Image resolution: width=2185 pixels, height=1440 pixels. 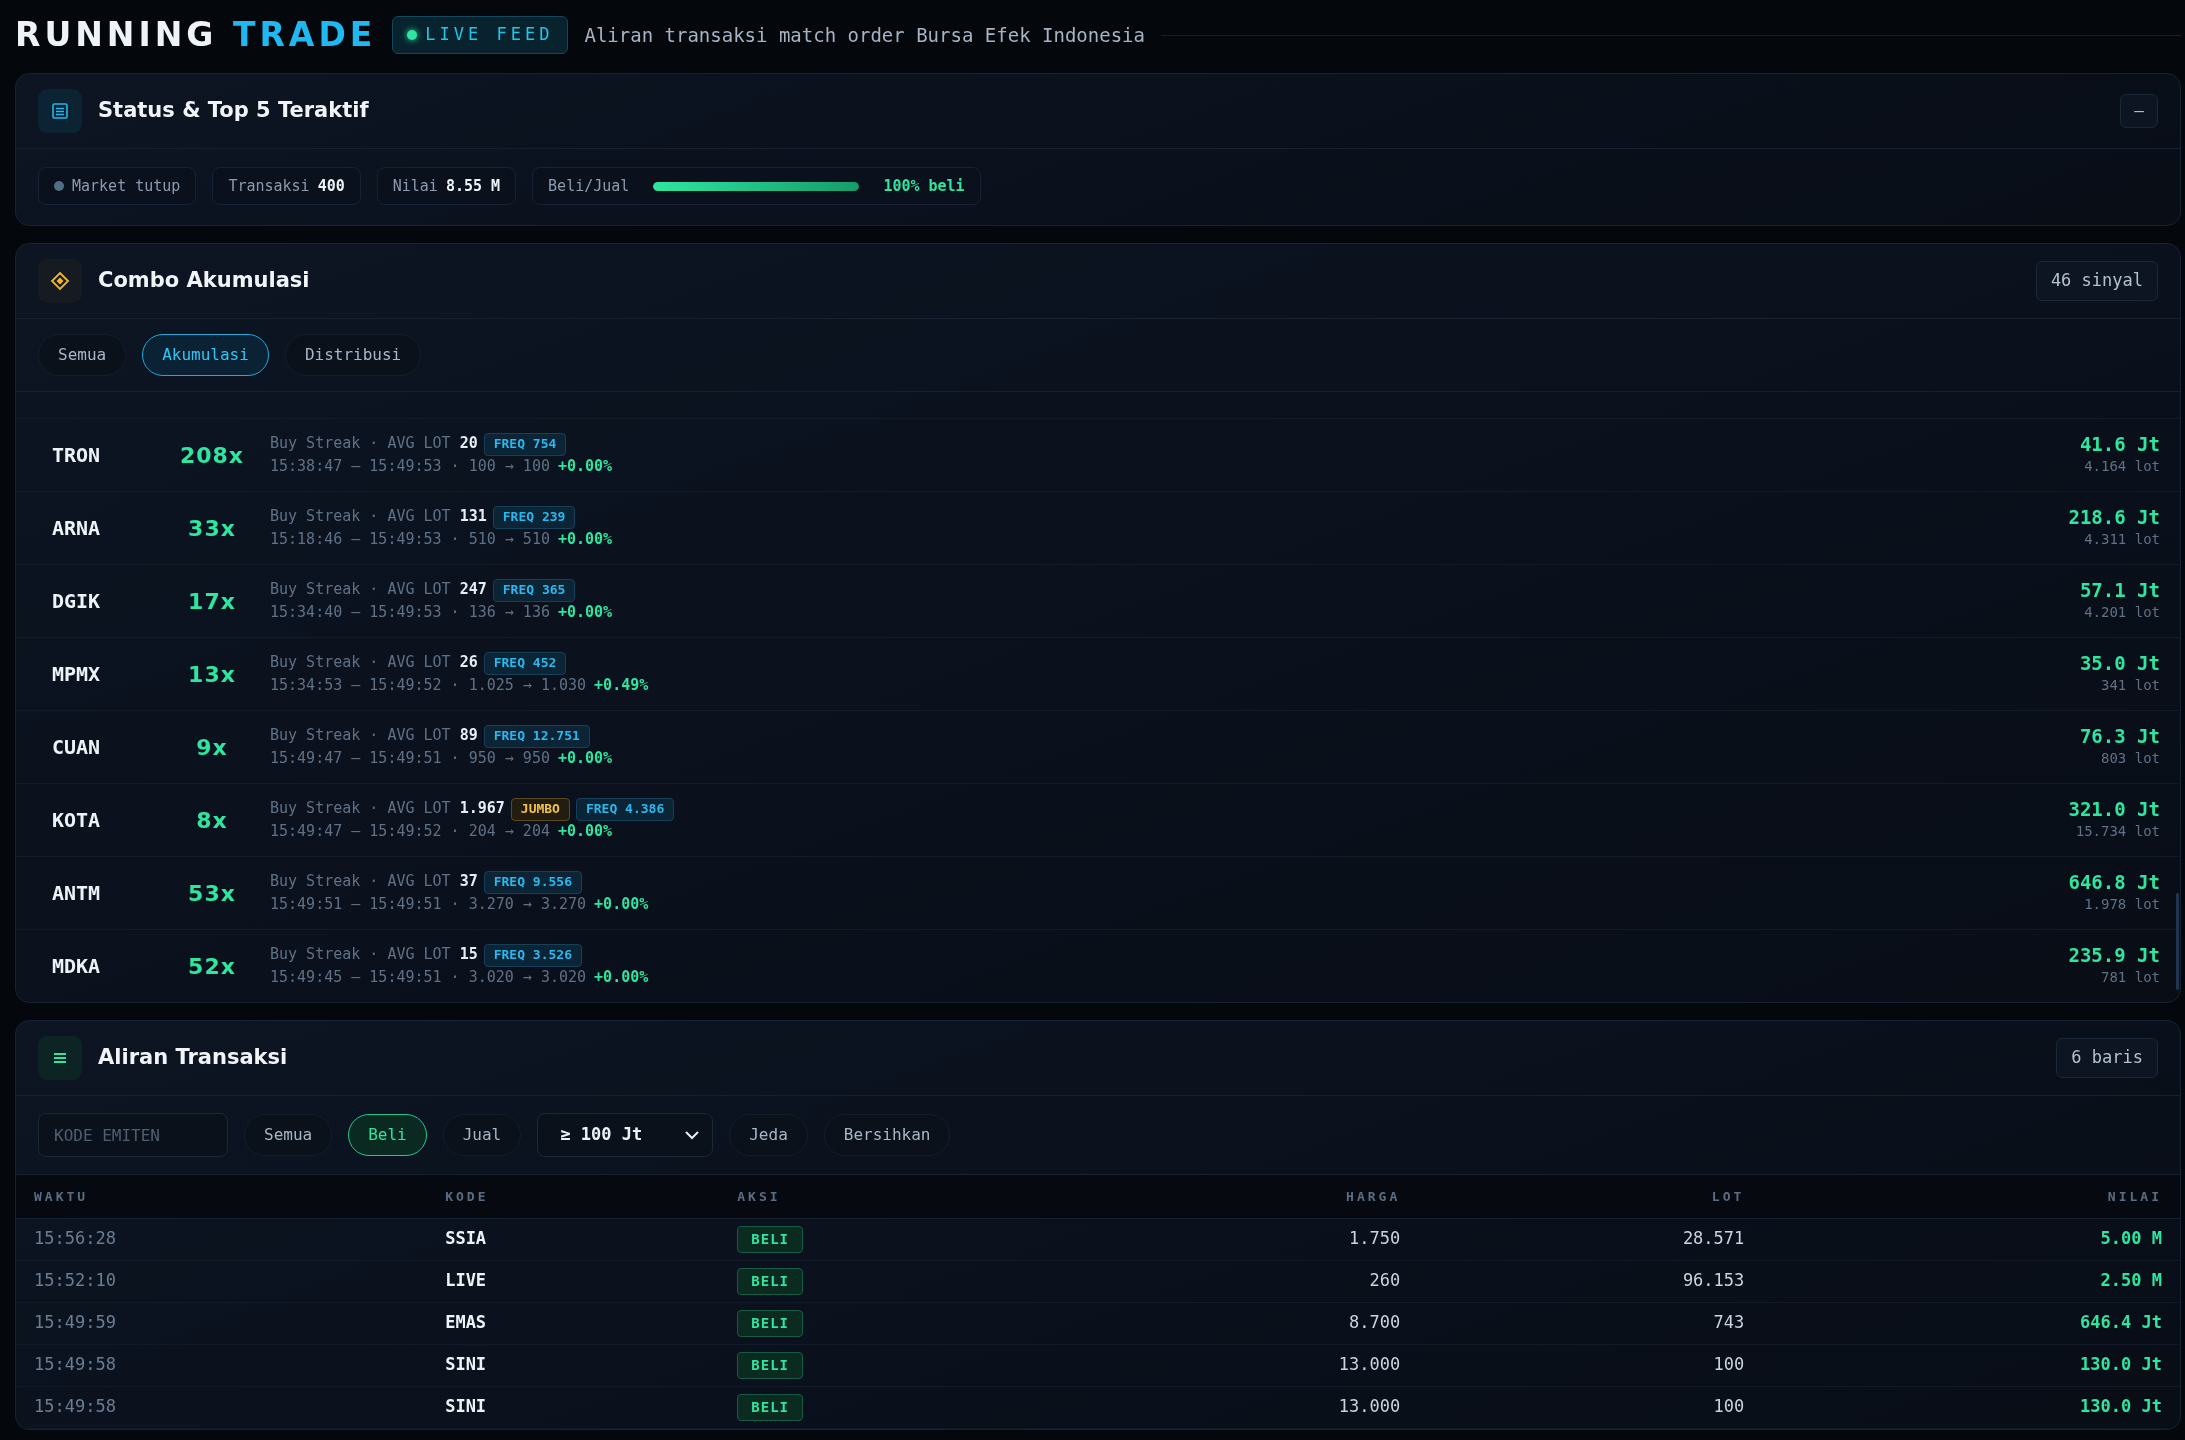 What do you see at coordinates (540, 809) in the screenshot?
I see `jumbo-tag: JUMBO` at bounding box center [540, 809].